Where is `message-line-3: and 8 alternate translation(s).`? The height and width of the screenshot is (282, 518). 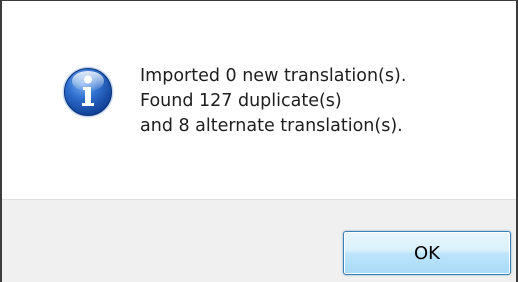 message-line-3: and 8 alternate translation(s). is located at coordinates (271, 126).